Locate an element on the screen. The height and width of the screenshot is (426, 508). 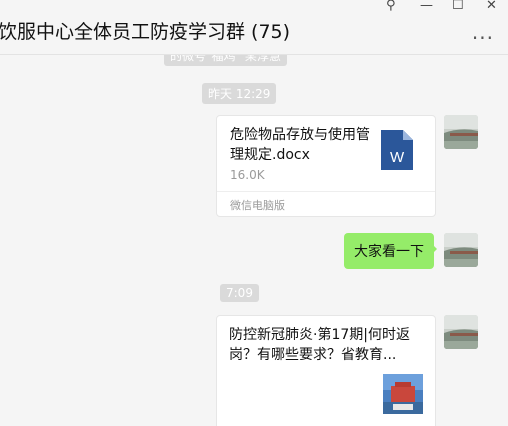
card-divider is located at coordinates (326, 191).